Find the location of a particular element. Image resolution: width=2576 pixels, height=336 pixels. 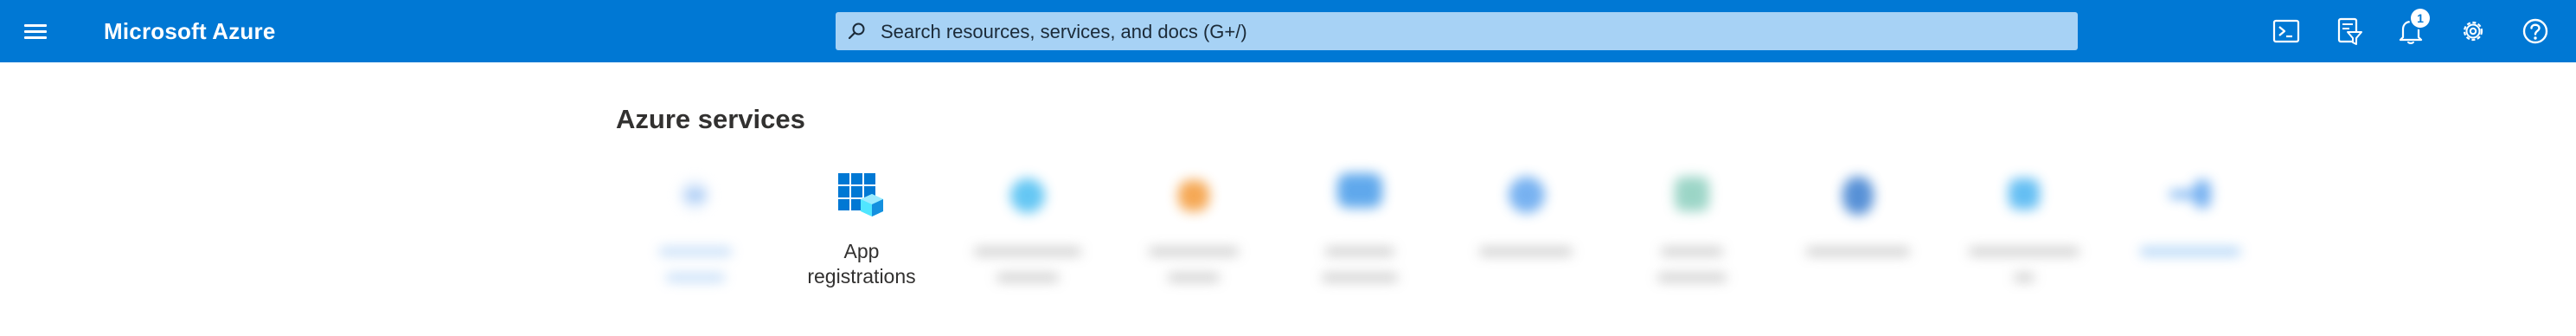

azure-services-heading: Azure services is located at coordinates (710, 119).